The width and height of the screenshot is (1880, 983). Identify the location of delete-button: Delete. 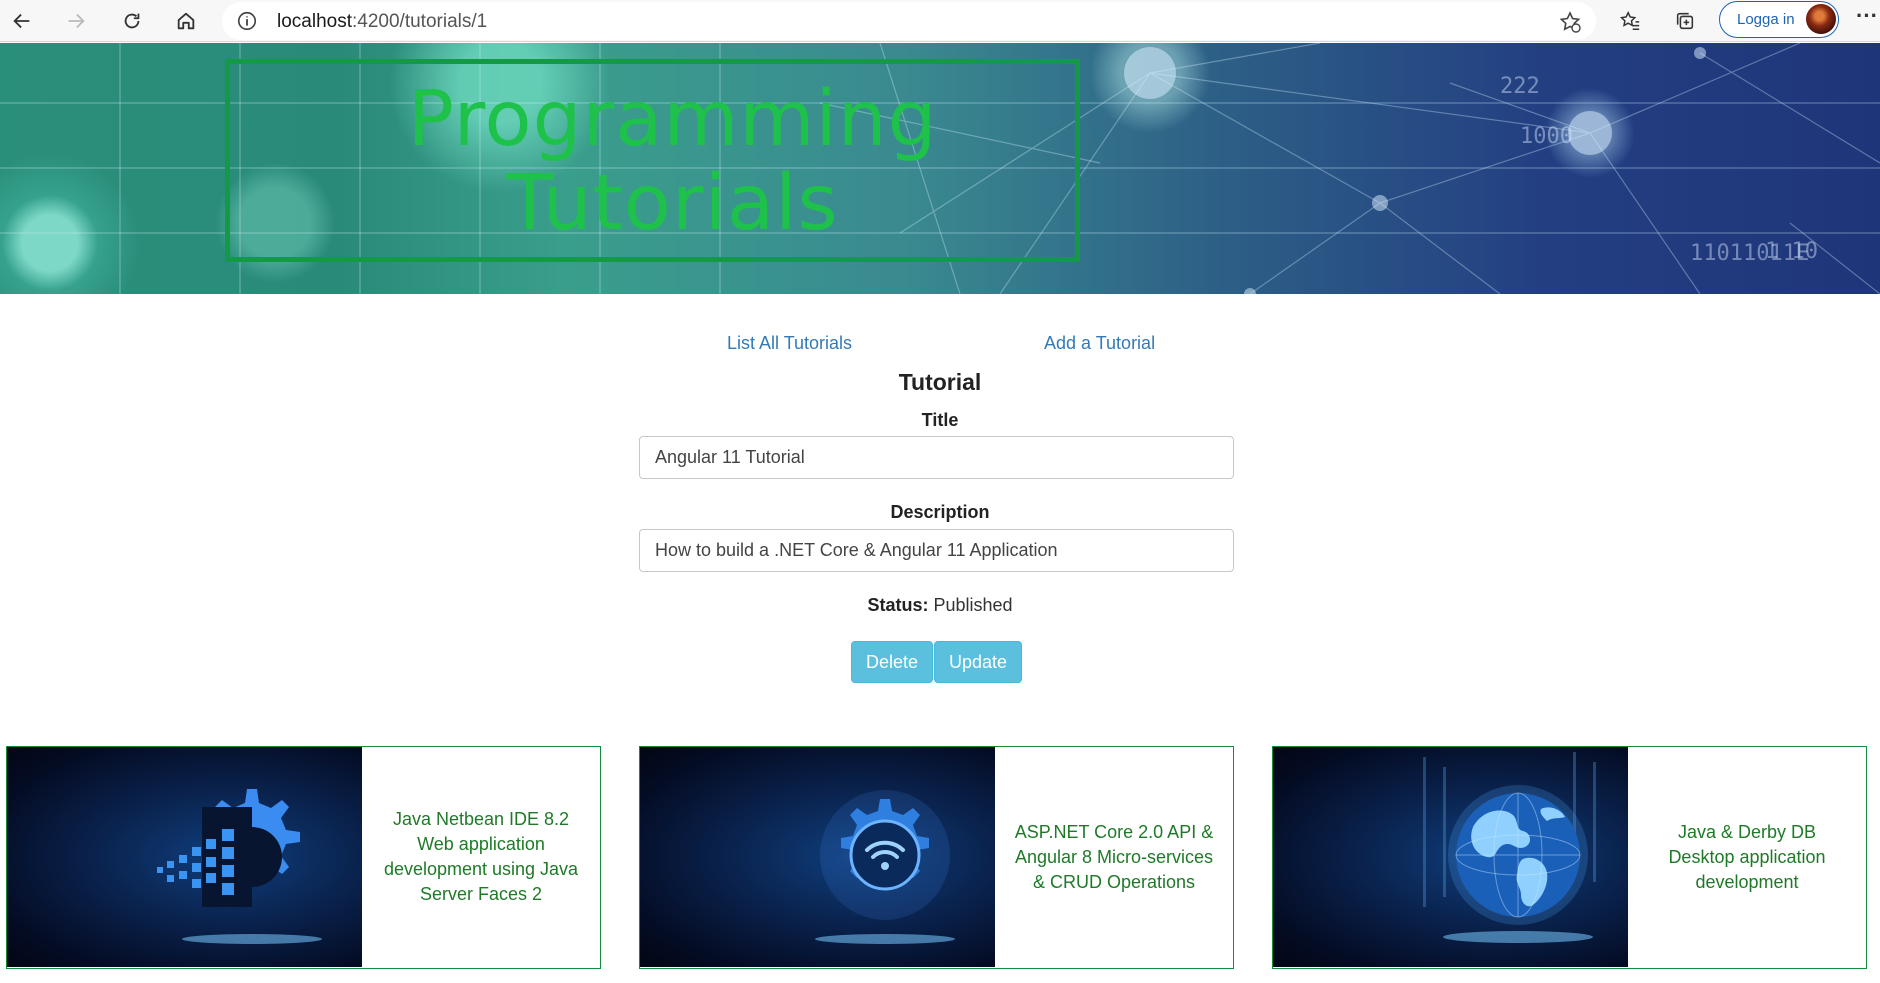
(892, 662).